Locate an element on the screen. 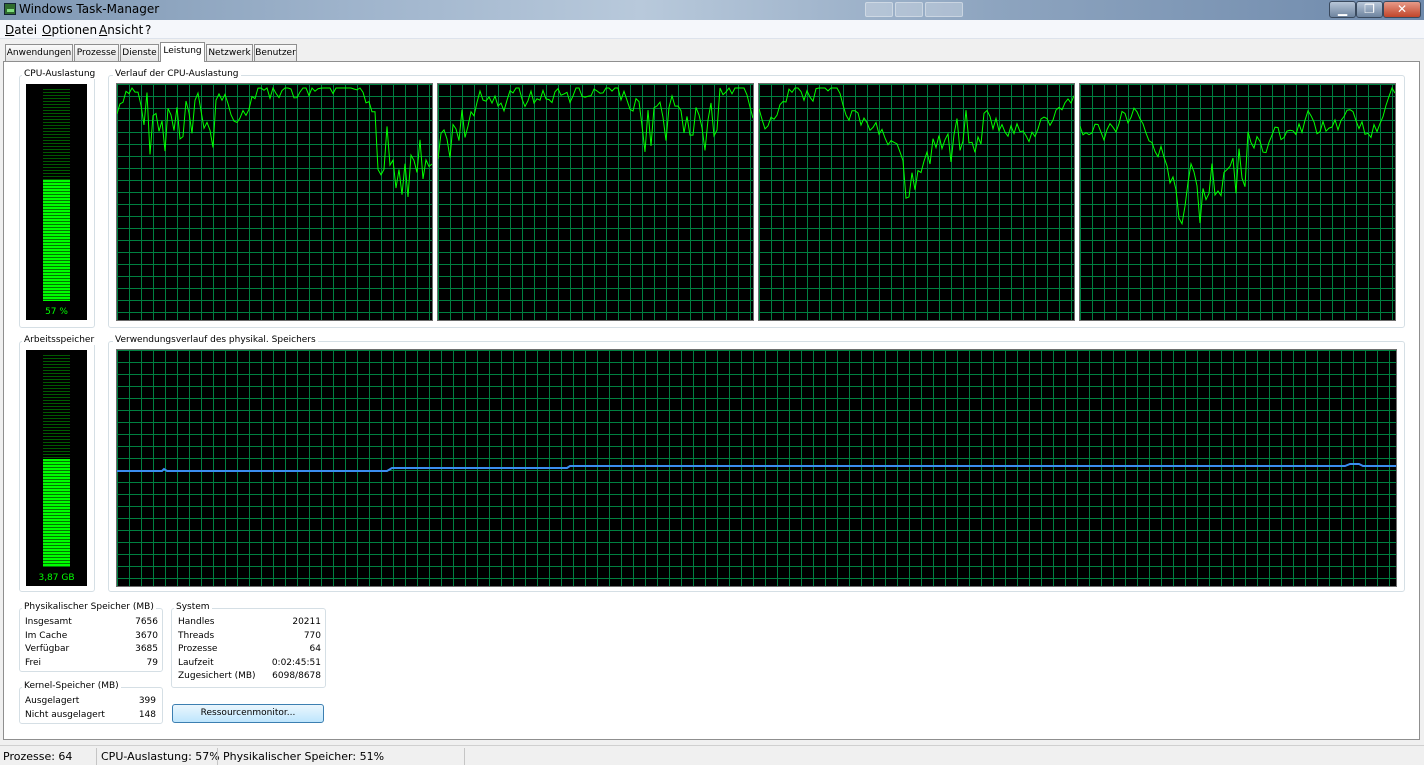 Image resolution: width=1424 pixels, height=765 pixels. ghost-close-icon is located at coordinates (944, 9).